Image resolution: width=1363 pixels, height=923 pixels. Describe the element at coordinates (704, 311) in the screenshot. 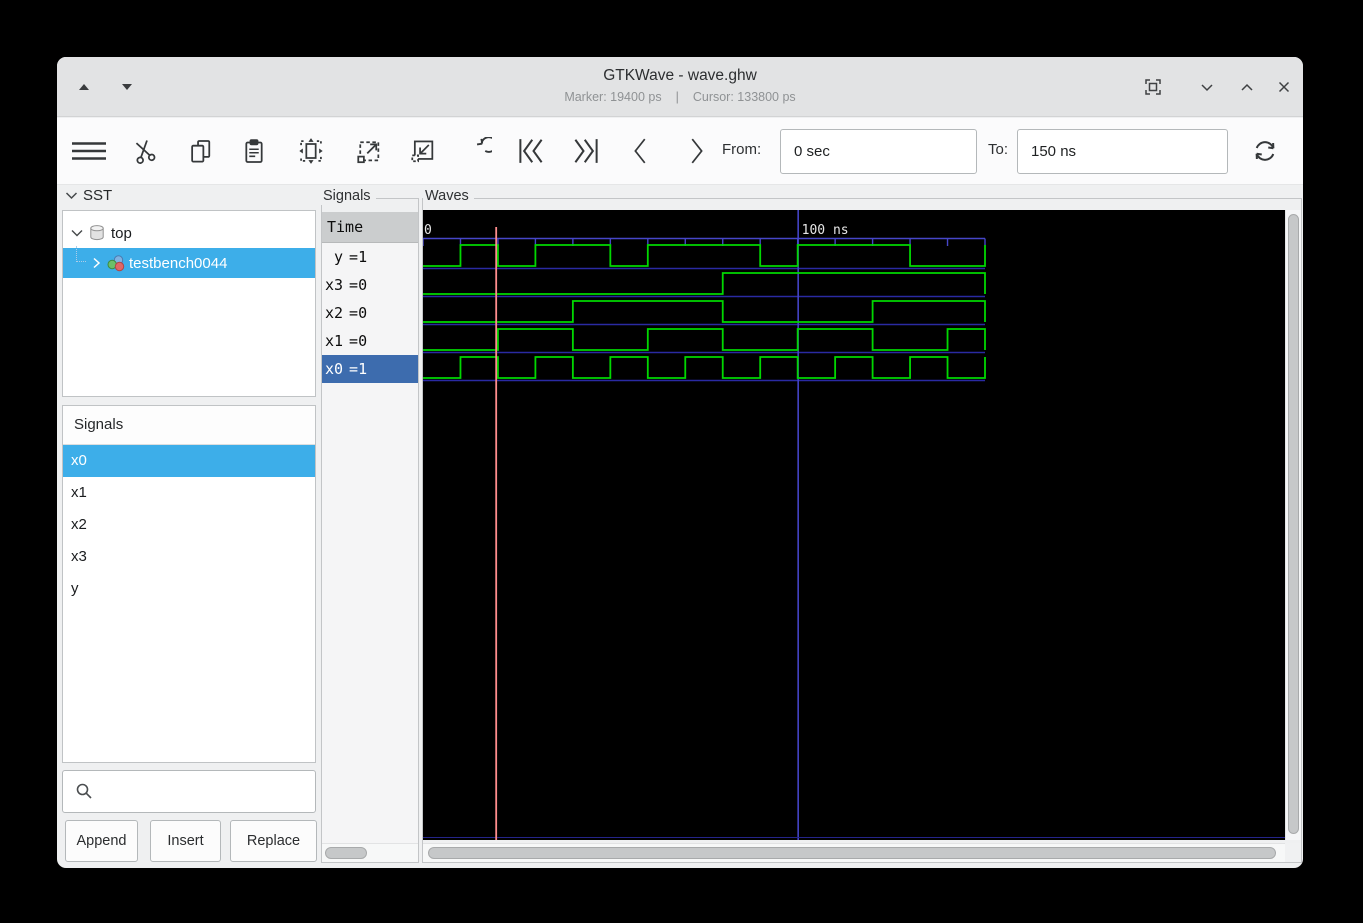

I see `wave-x2` at that location.